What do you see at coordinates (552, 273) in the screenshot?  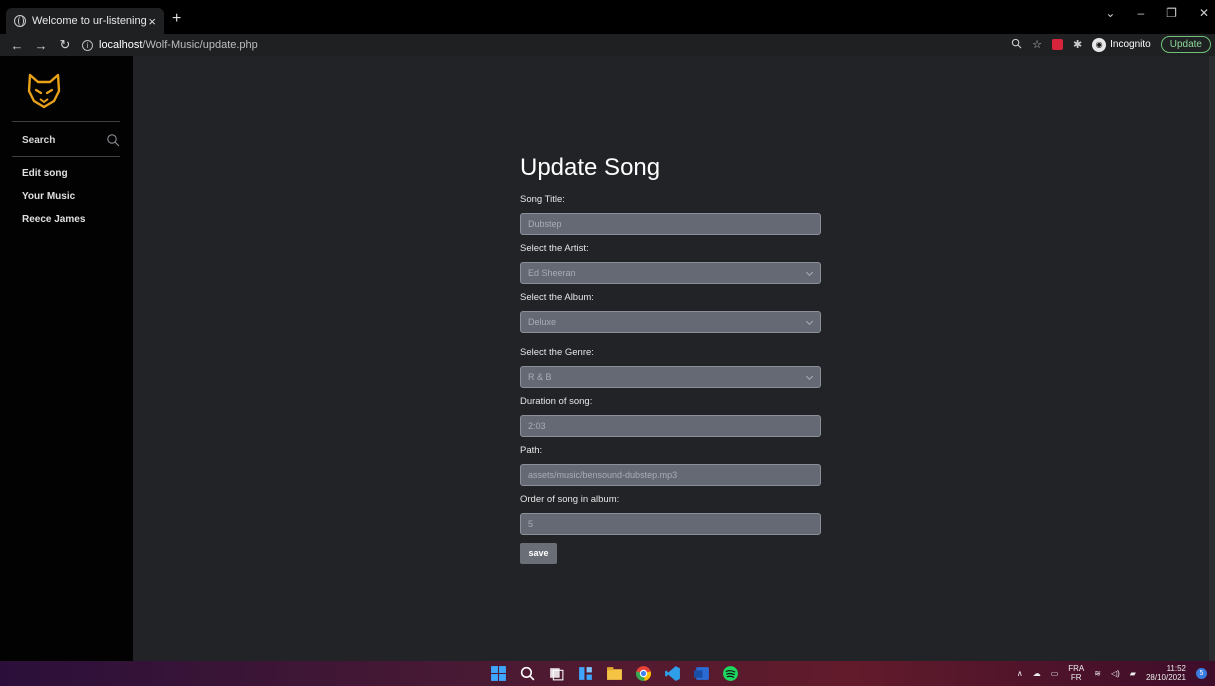 I see `artist-value: Ed Sheeran` at bounding box center [552, 273].